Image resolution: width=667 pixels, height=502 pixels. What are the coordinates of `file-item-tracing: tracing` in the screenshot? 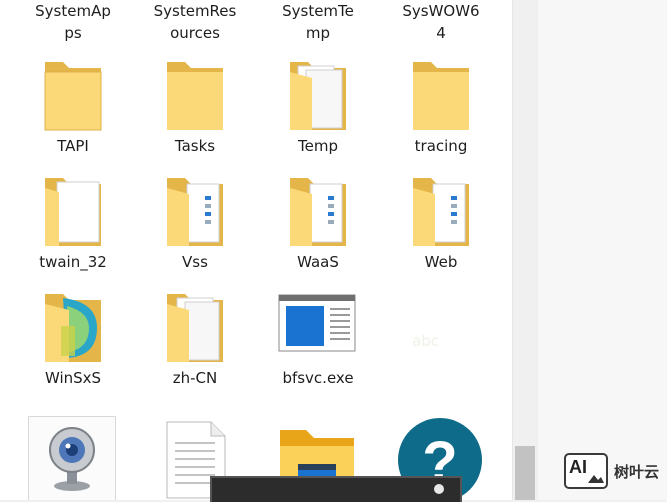 It's located at (441, 106).